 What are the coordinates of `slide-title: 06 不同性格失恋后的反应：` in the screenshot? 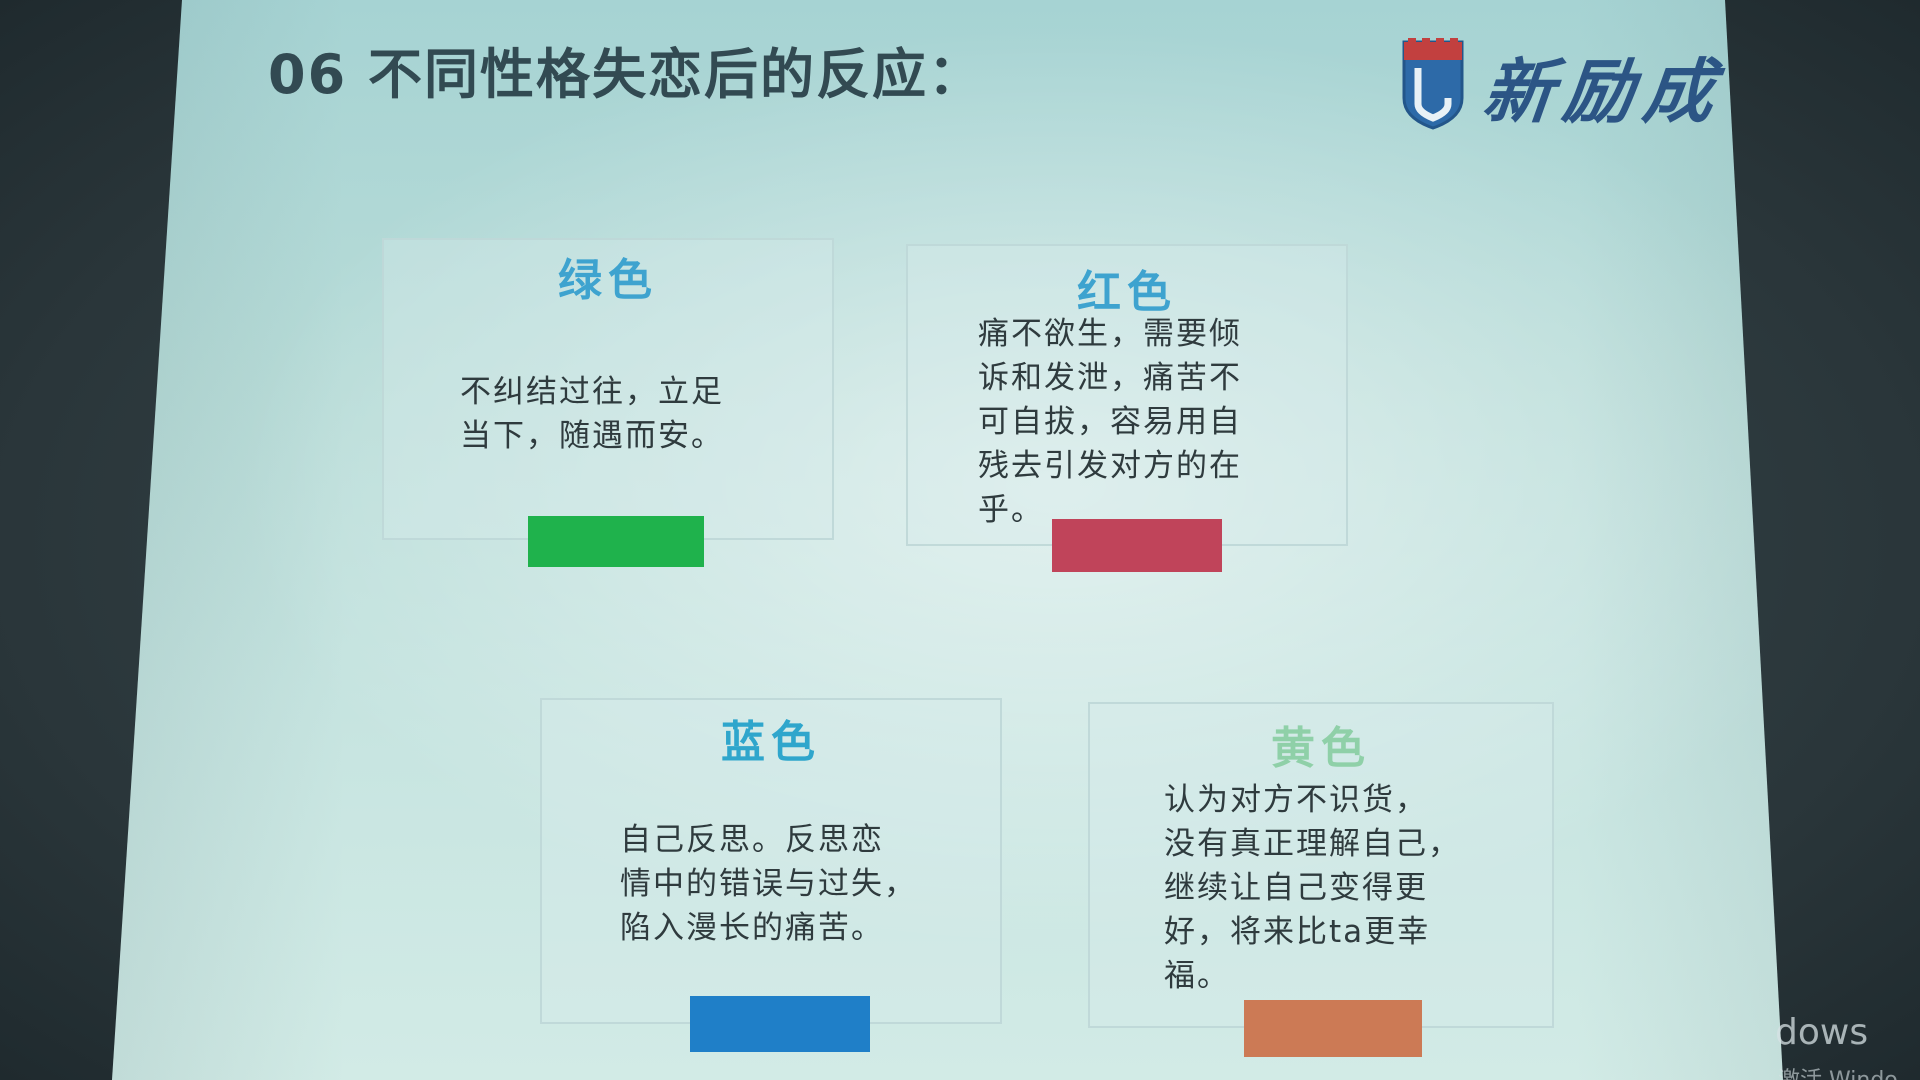 It's located at (626, 74).